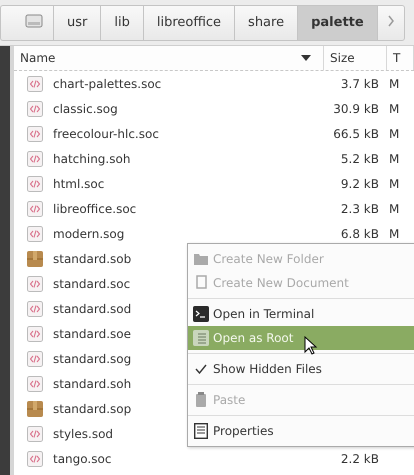 The image size is (414, 475). What do you see at coordinates (200, 259) in the screenshot?
I see `folder-icon` at bounding box center [200, 259].